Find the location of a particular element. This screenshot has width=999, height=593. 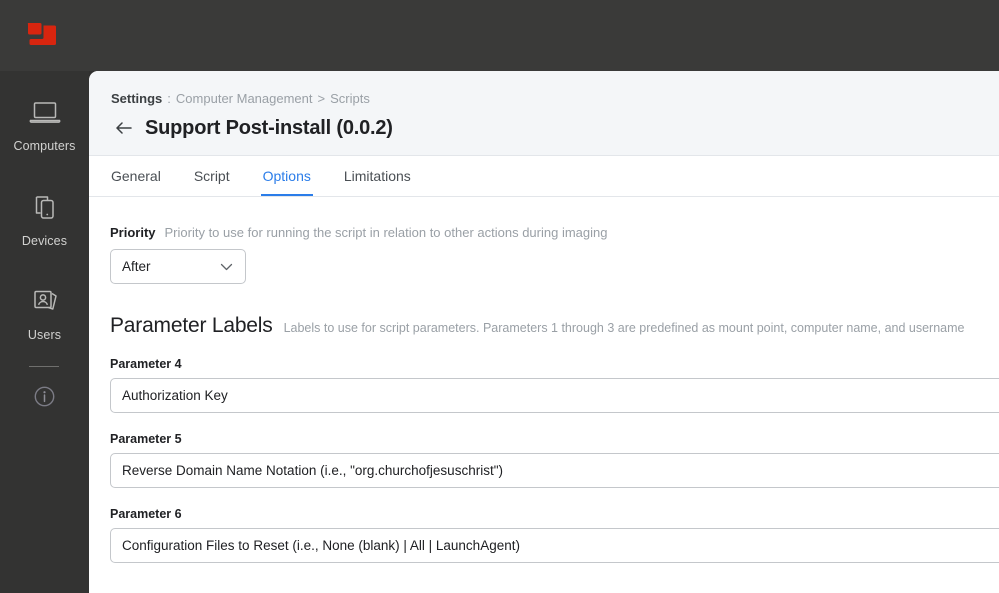

priority-select: After is located at coordinates (178, 266).